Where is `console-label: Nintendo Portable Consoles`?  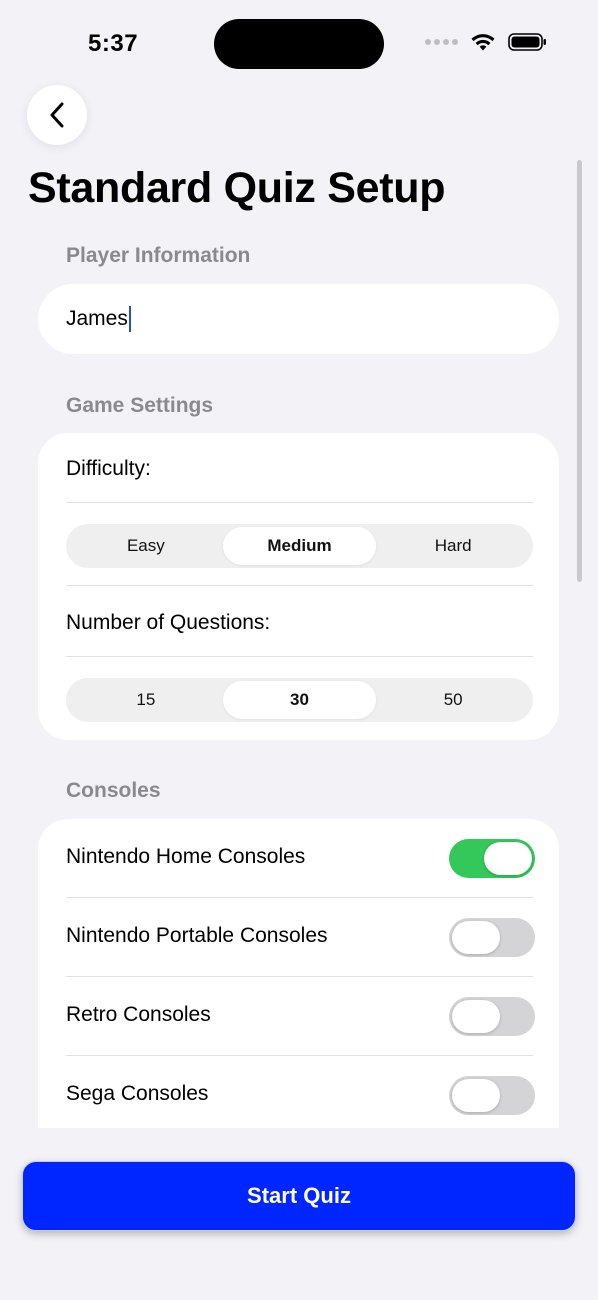 console-label: Nintendo Portable Consoles is located at coordinates (197, 935).